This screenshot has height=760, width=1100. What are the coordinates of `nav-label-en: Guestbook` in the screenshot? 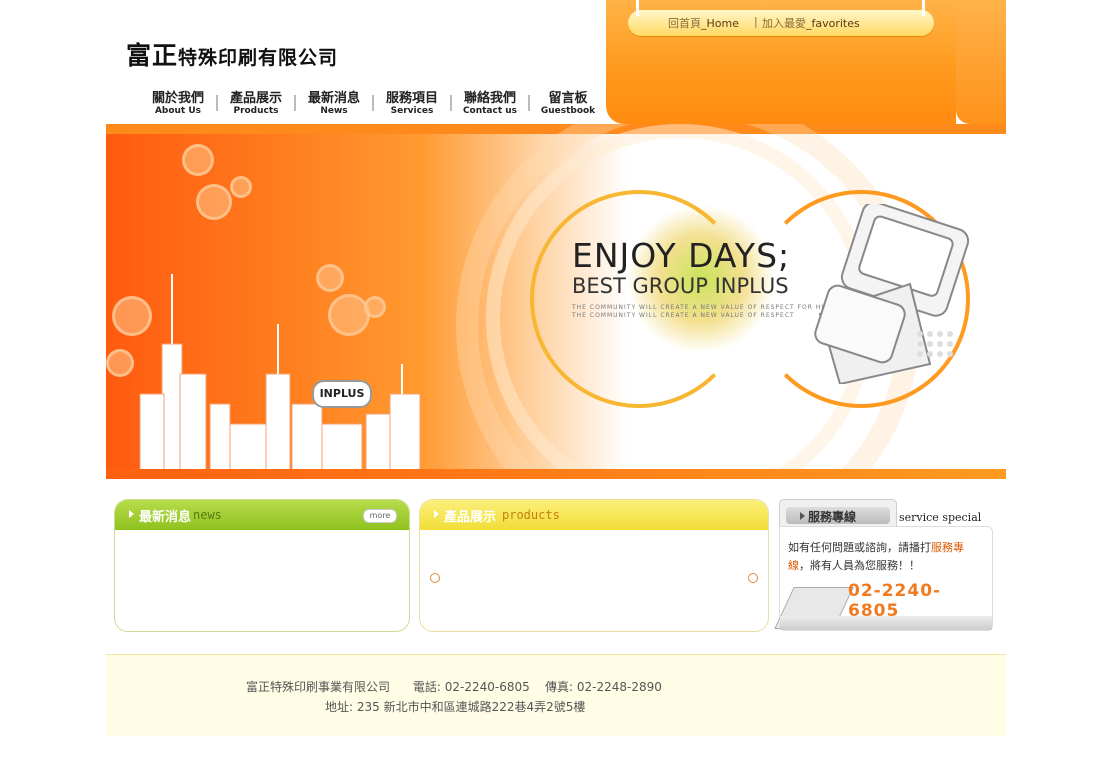 It's located at (568, 111).